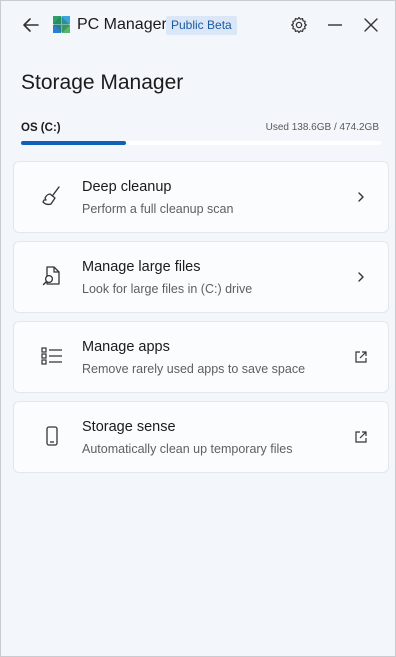  I want to click on page-title: Storage Manager, so click(102, 82).